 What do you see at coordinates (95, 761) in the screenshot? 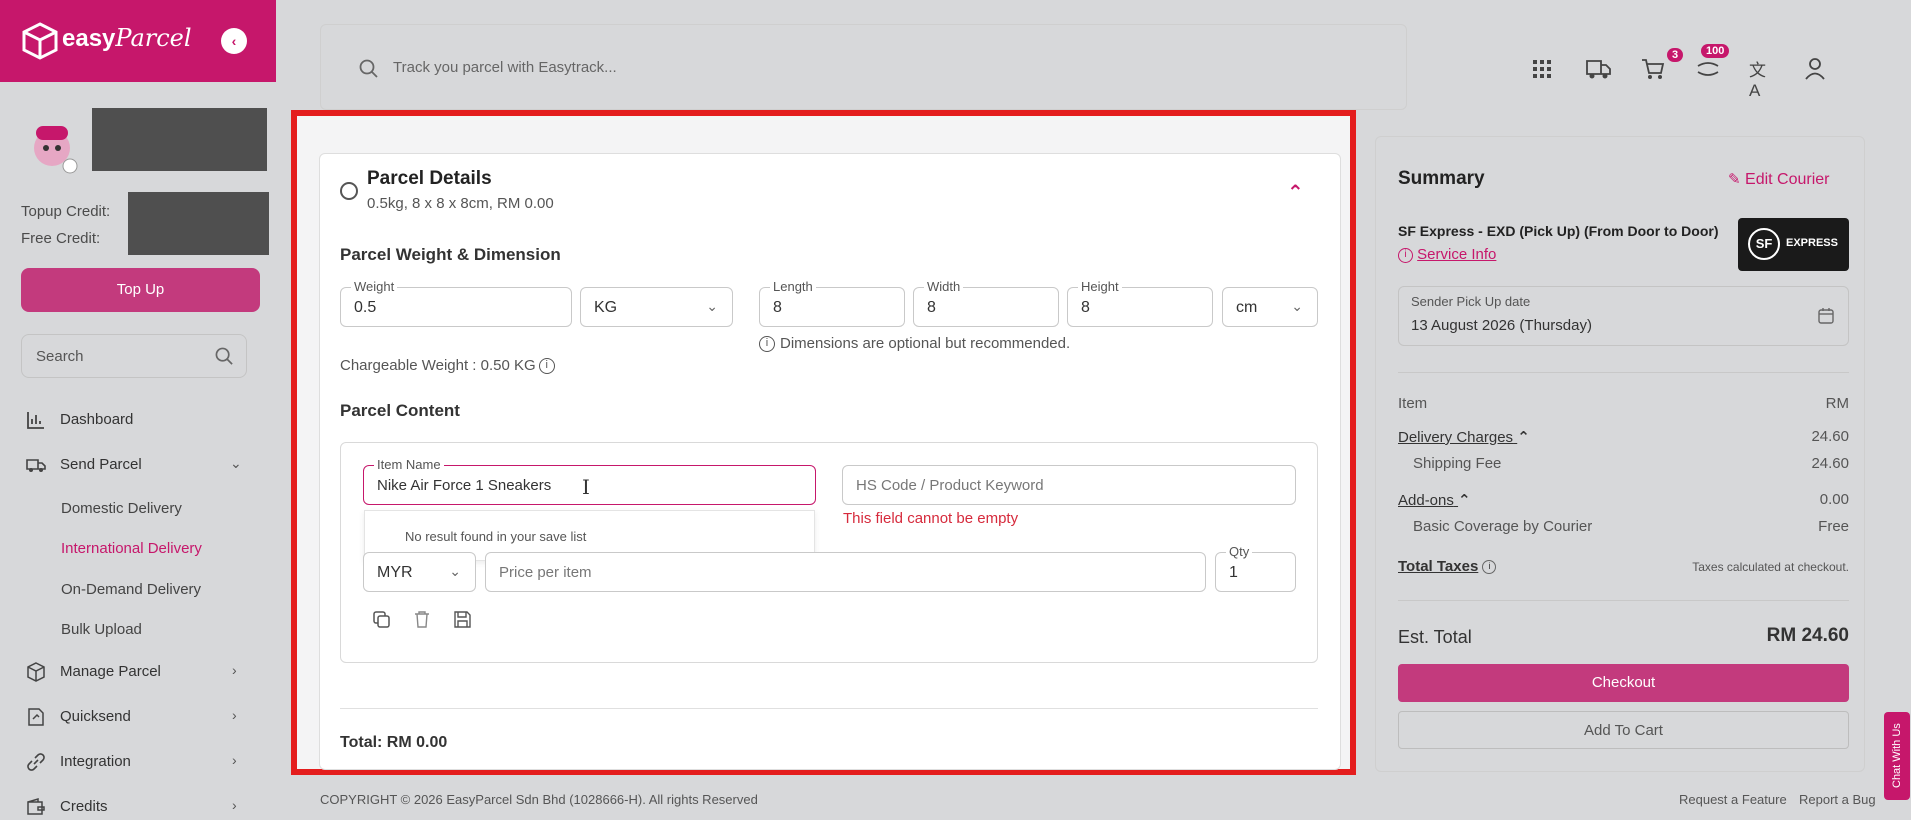
I see `sidebar-item-label: Integration` at bounding box center [95, 761].